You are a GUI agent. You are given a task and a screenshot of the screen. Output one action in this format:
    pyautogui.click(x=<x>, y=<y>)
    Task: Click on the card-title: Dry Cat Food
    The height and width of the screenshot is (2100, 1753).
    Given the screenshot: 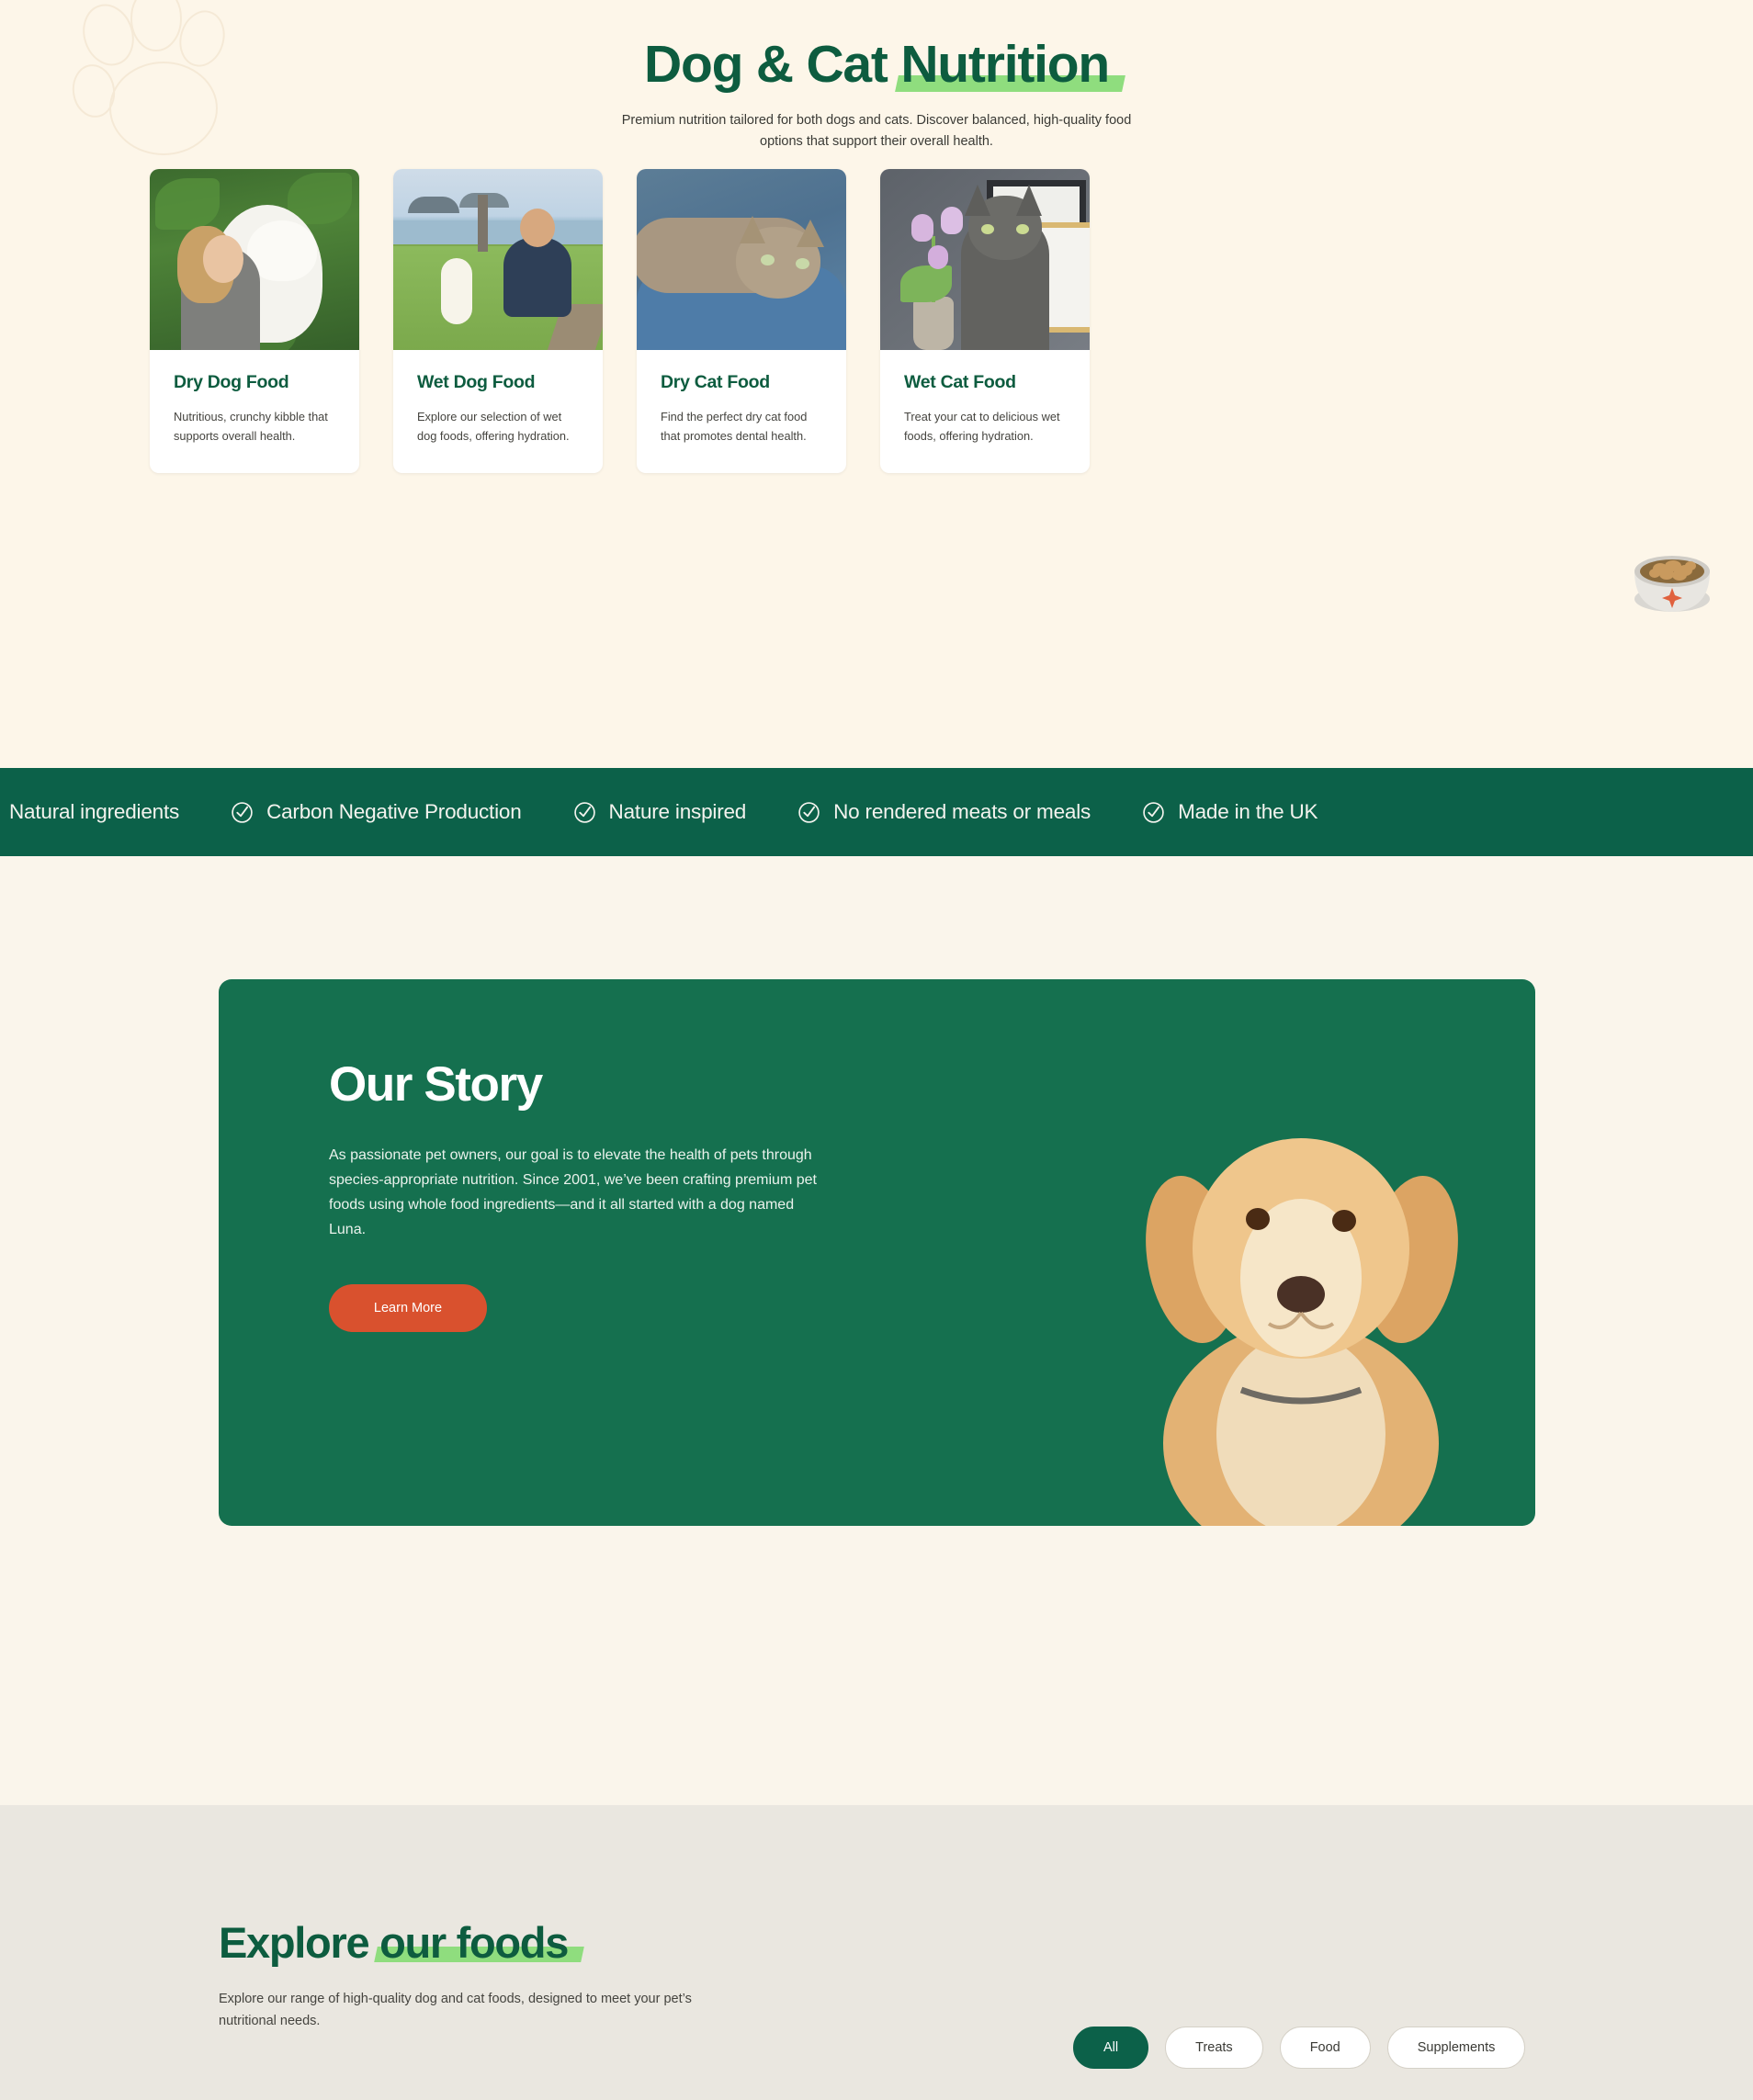 What is the action you would take?
    pyautogui.click(x=715, y=382)
    